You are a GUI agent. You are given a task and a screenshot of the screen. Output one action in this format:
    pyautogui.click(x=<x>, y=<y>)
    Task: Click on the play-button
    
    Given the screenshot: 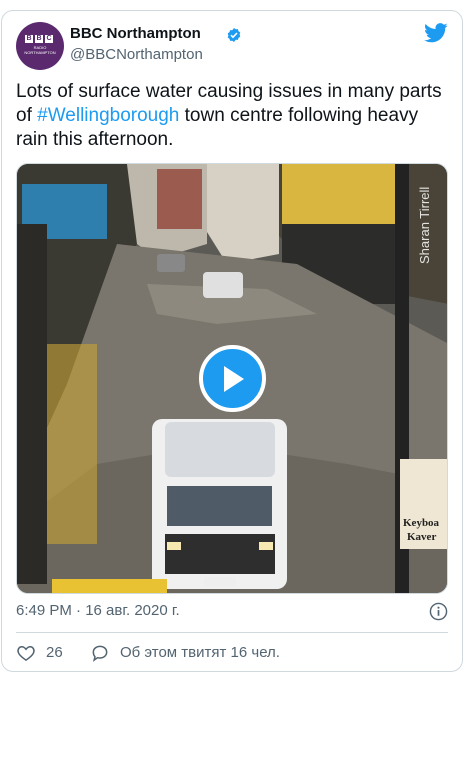 What is the action you would take?
    pyautogui.click(x=232, y=378)
    